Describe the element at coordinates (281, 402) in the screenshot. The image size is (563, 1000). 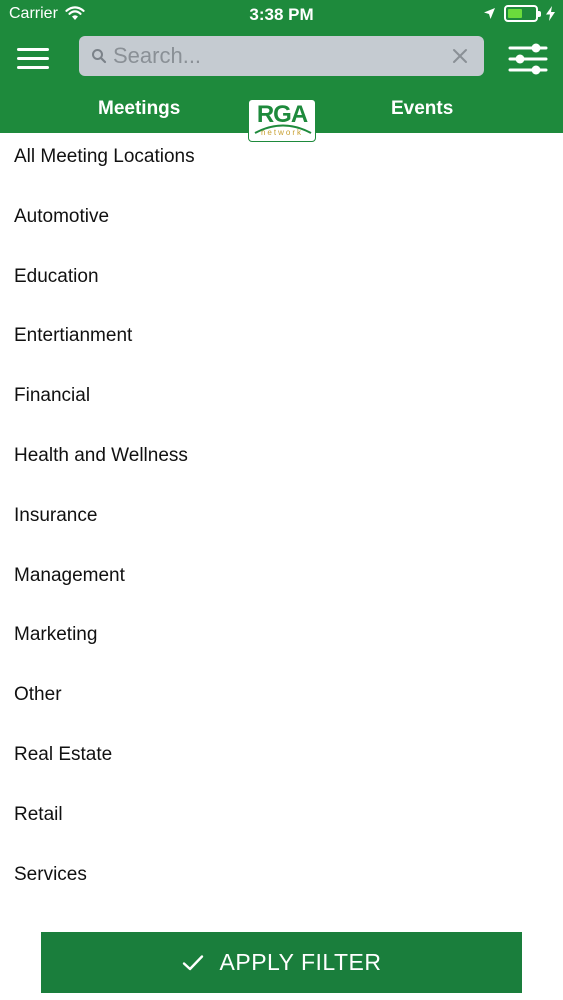
I see `list-item-financial: Financial` at that location.